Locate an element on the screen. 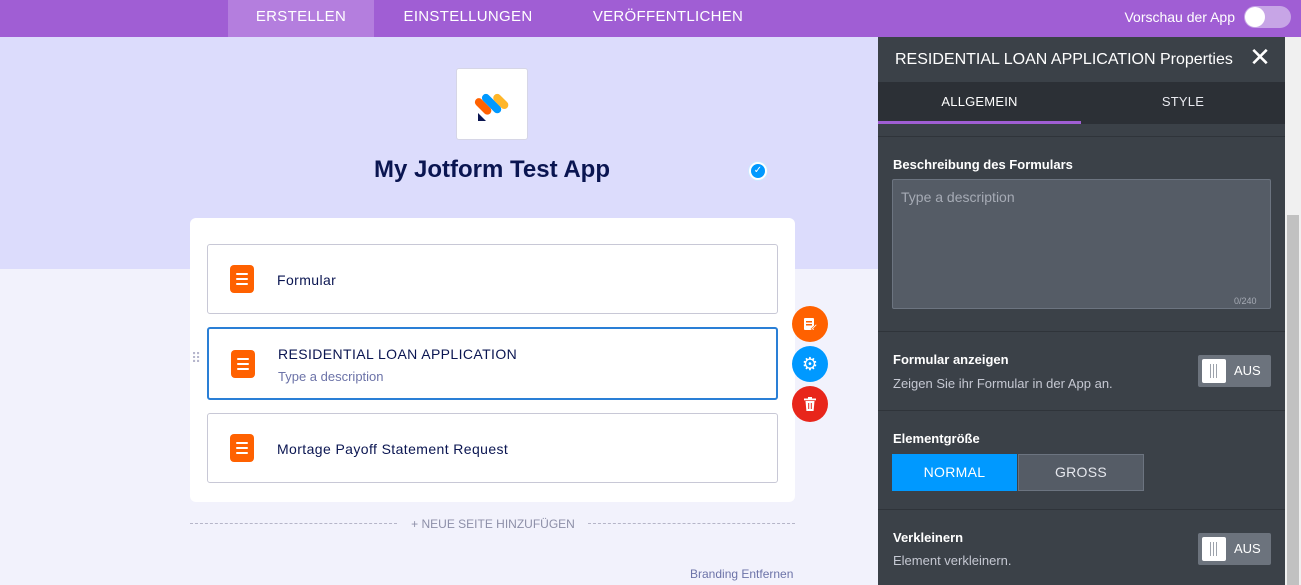 The image size is (1301, 585). form-settings-button: ⚙ is located at coordinates (810, 364).